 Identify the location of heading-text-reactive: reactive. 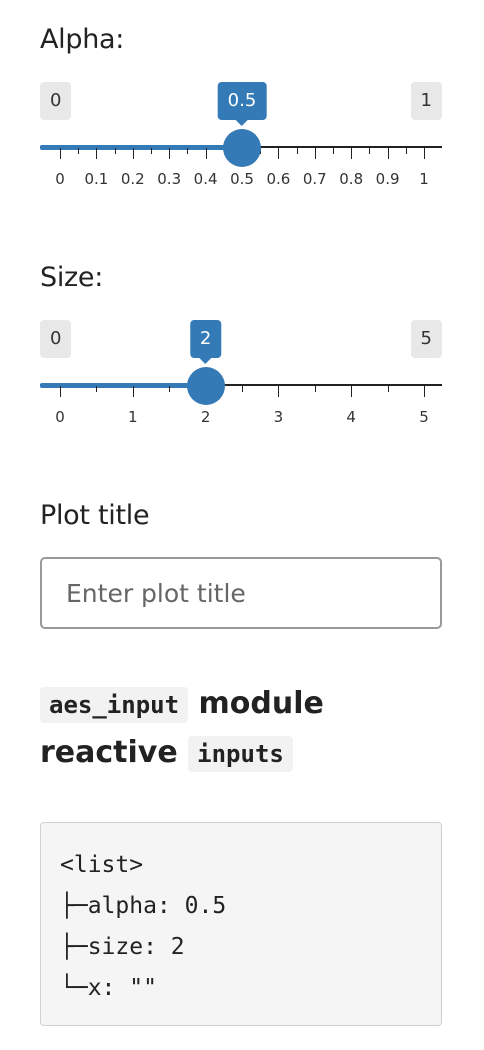
(109, 752).